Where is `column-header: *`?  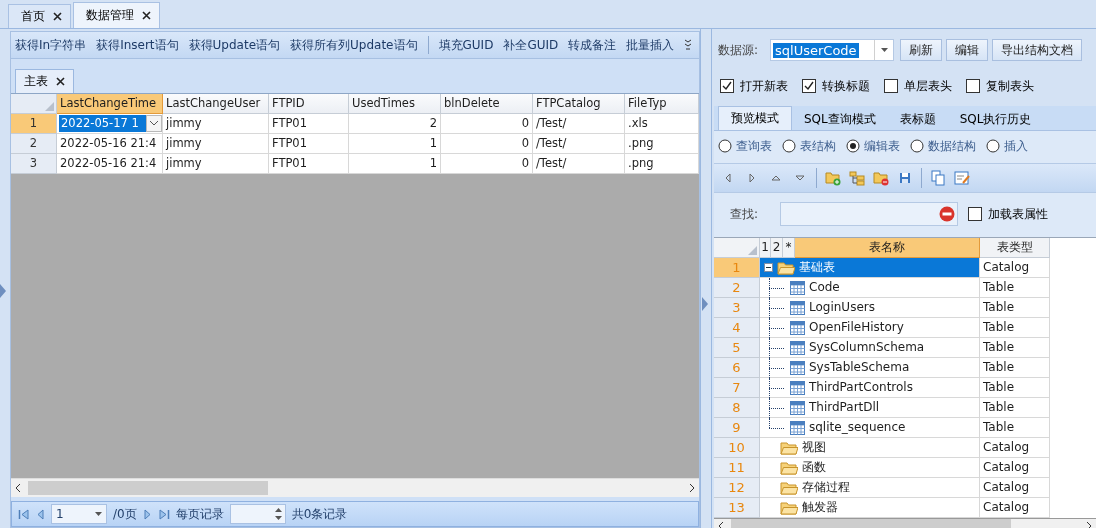 column-header: * is located at coordinates (789, 248).